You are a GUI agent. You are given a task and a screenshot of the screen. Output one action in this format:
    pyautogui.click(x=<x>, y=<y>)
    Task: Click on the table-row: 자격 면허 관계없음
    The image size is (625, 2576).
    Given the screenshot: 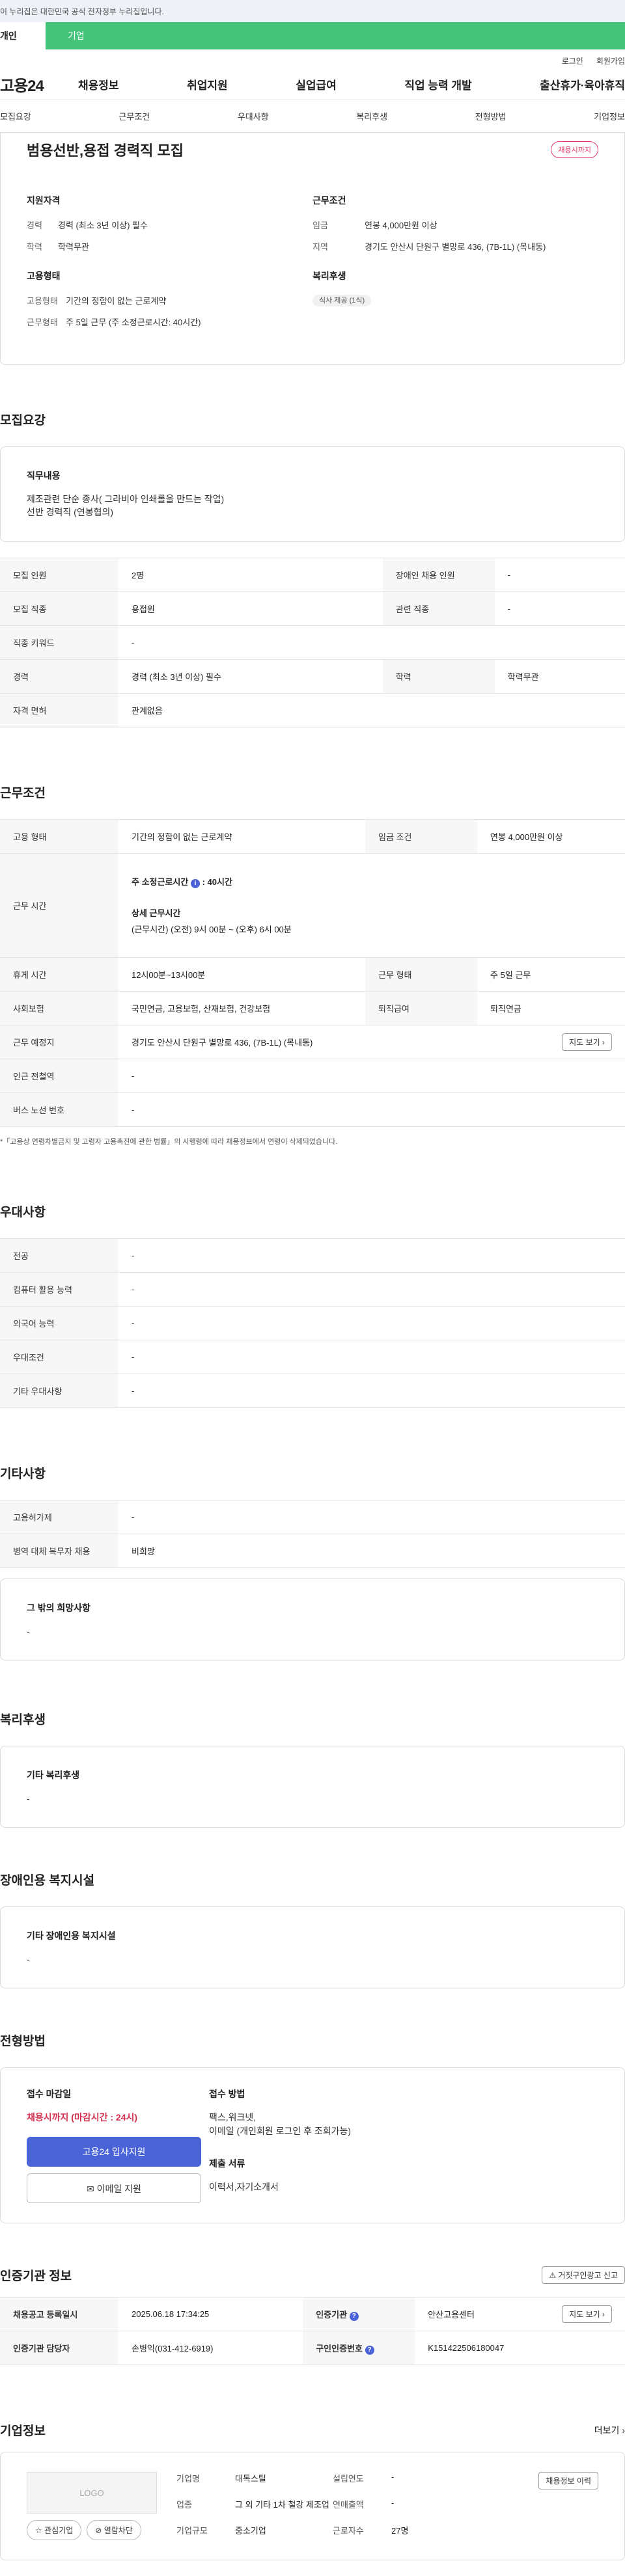 What is the action you would take?
    pyautogui.click(x=312, y=710)
    